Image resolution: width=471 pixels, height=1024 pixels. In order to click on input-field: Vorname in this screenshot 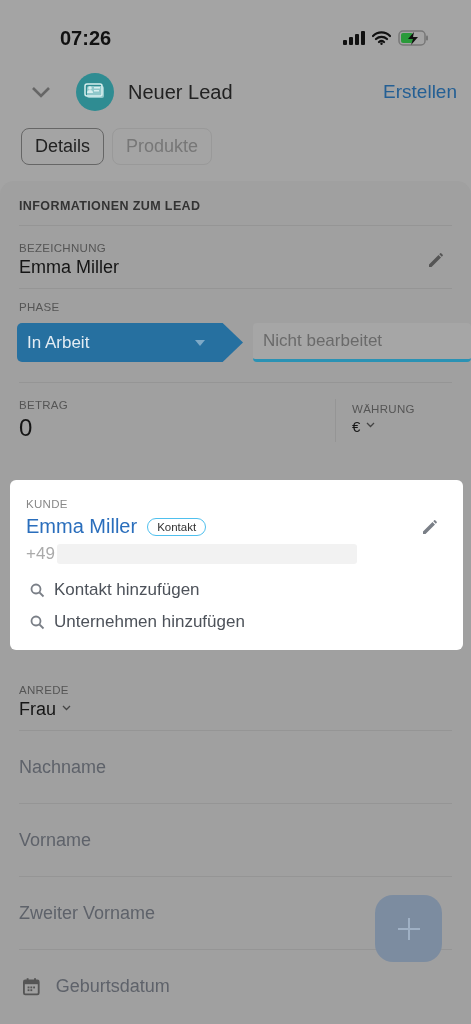, I will do `click(235, 840)`.